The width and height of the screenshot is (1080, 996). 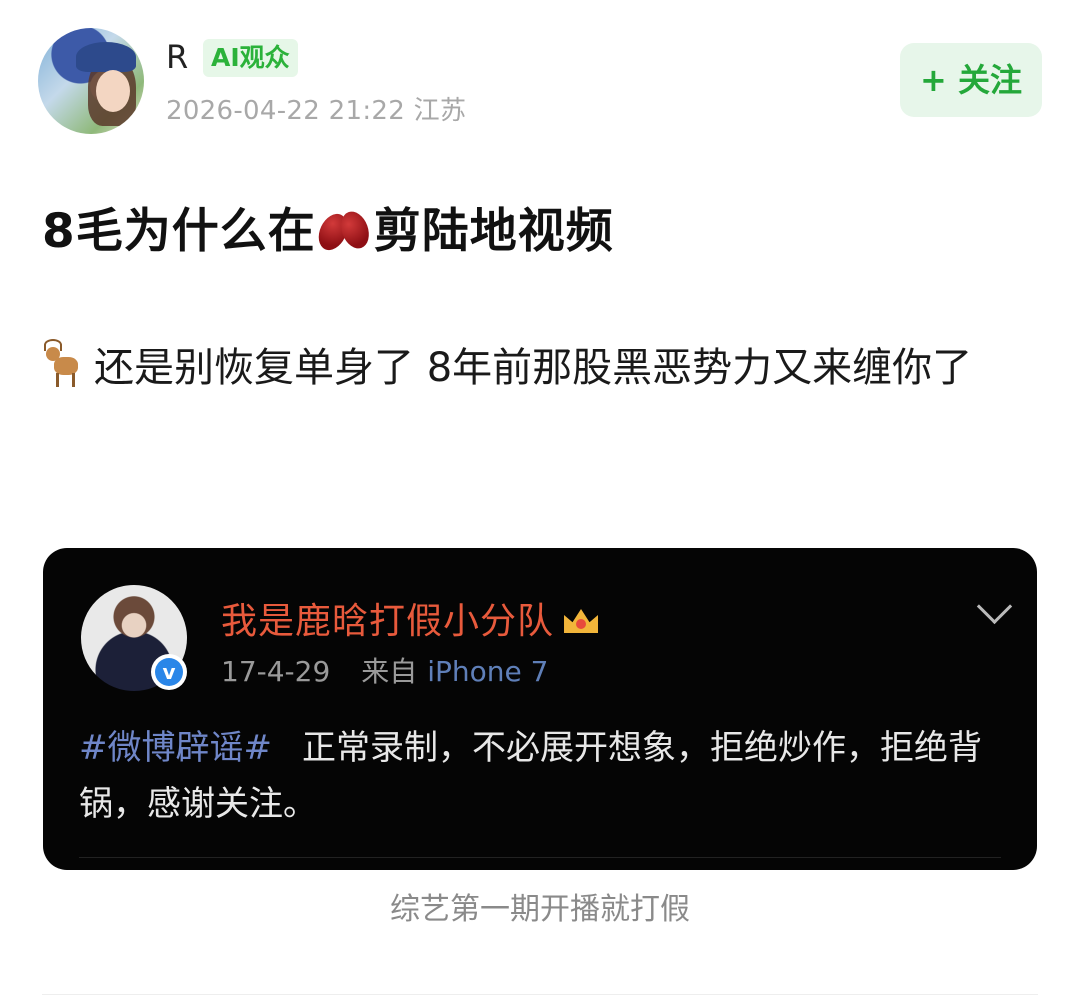 I want to click on embed-text: #微博辟谣# 正常录制，不必展开想象，拒绝炒作，拒绝背锅，感谢关注。, so click(x=549, y=776).